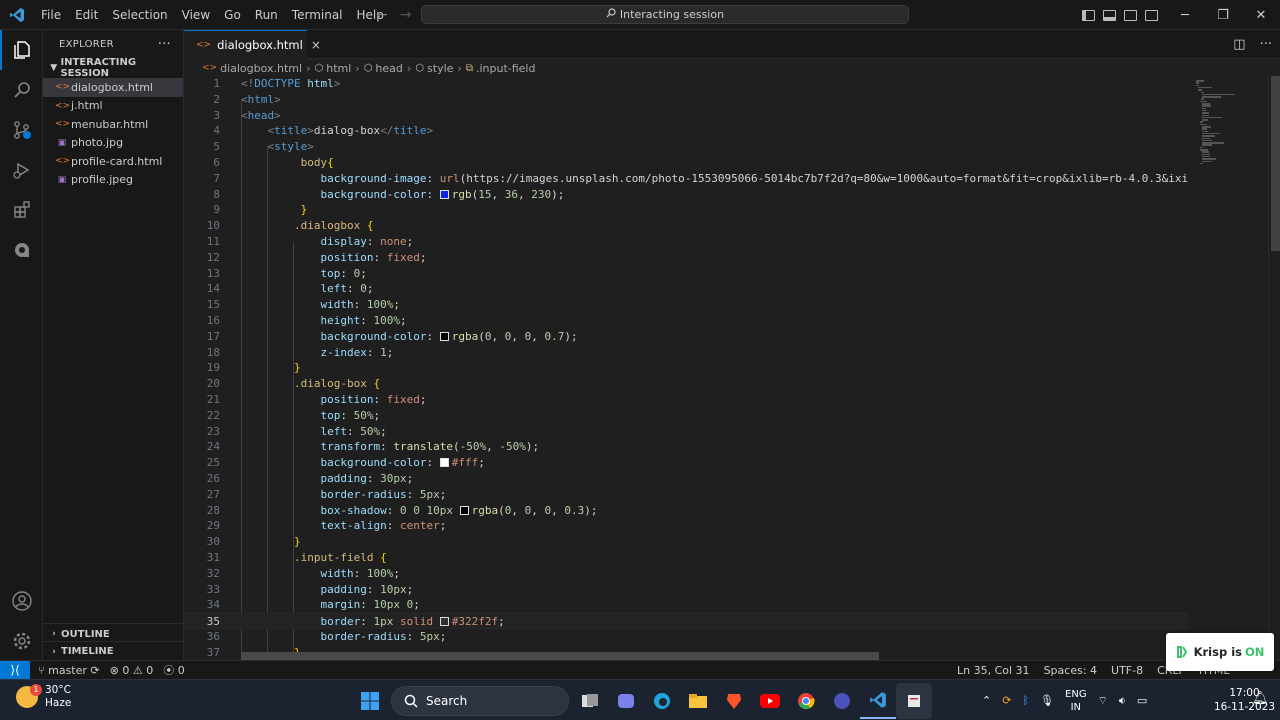  Describe the element at coordinates (686, 305) in the screenshot. I see `code-line: 15 width: 100%;` at that location.